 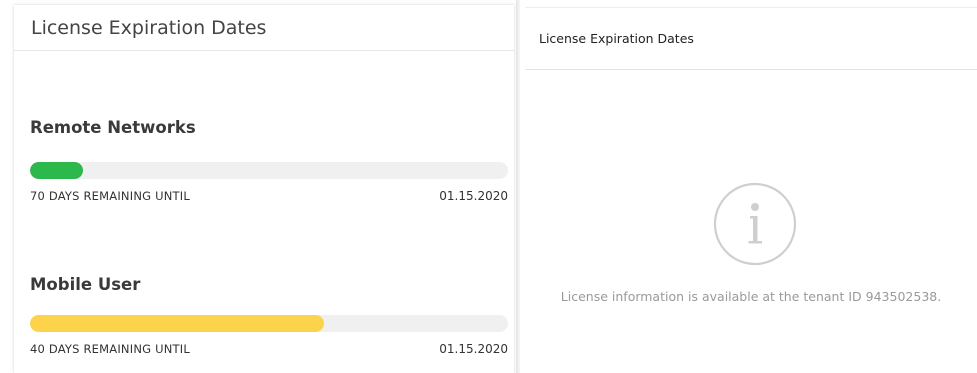 I want to click on license-name: Mobile User, so click(x=85, y=284).